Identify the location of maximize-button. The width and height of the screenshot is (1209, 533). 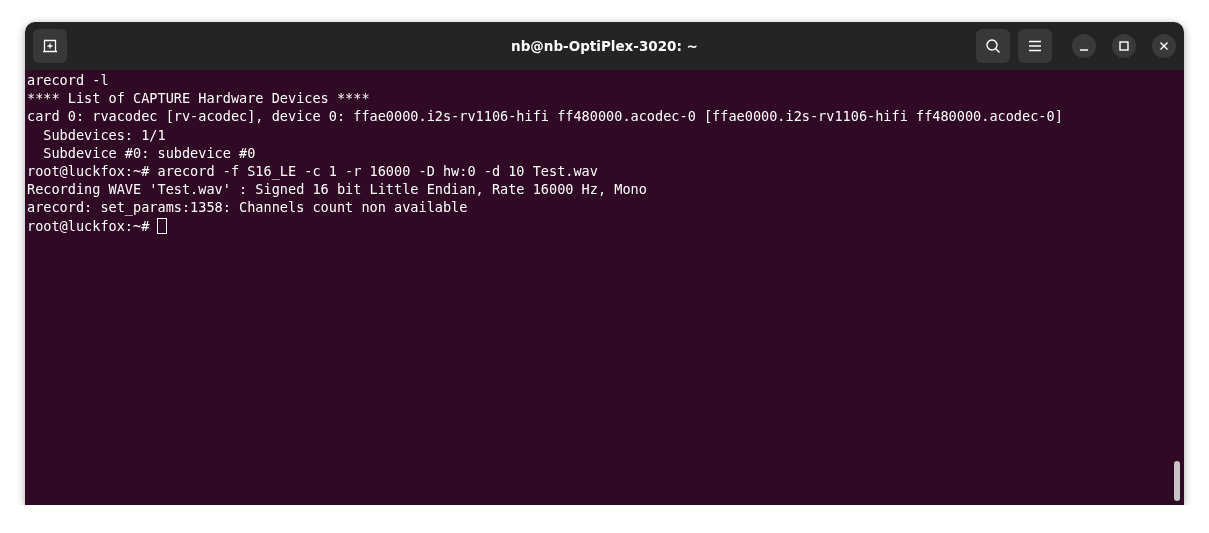
(1124, 46).